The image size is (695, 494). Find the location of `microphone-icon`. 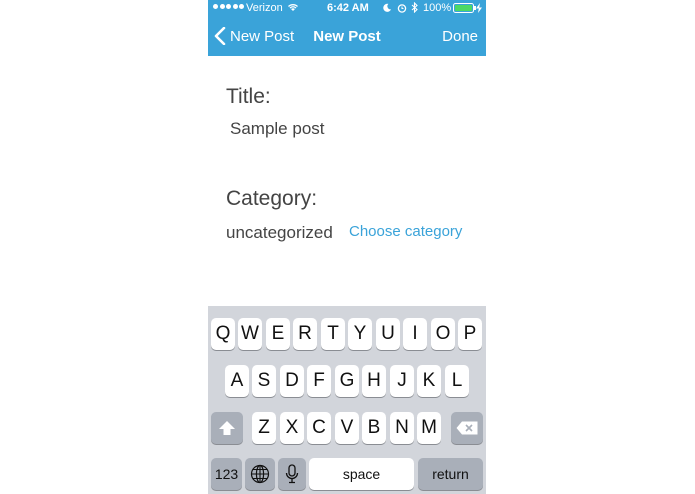

microphone-icon is located at coordinates (292, 474).